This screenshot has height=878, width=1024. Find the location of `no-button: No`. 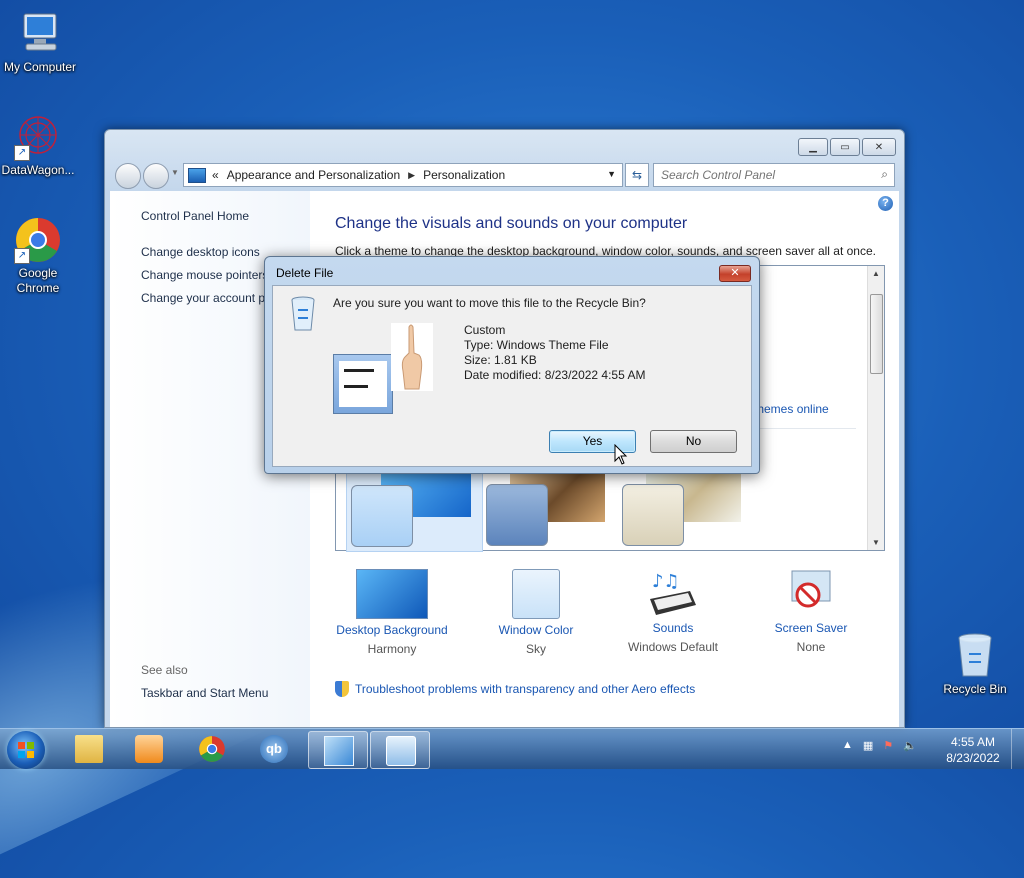

no-button: No is located at coordinates (693, 441).